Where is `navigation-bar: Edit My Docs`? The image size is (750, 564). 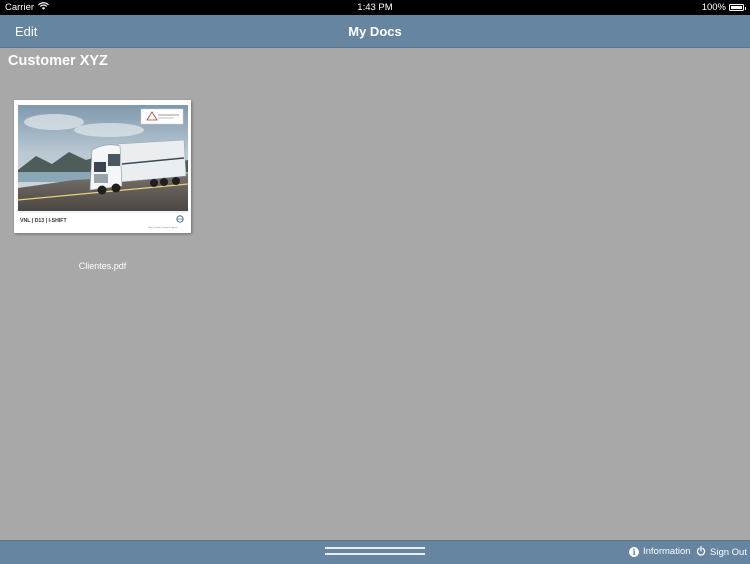
navigation-bar: Edit My Docs is located at coordinates (375, 31).